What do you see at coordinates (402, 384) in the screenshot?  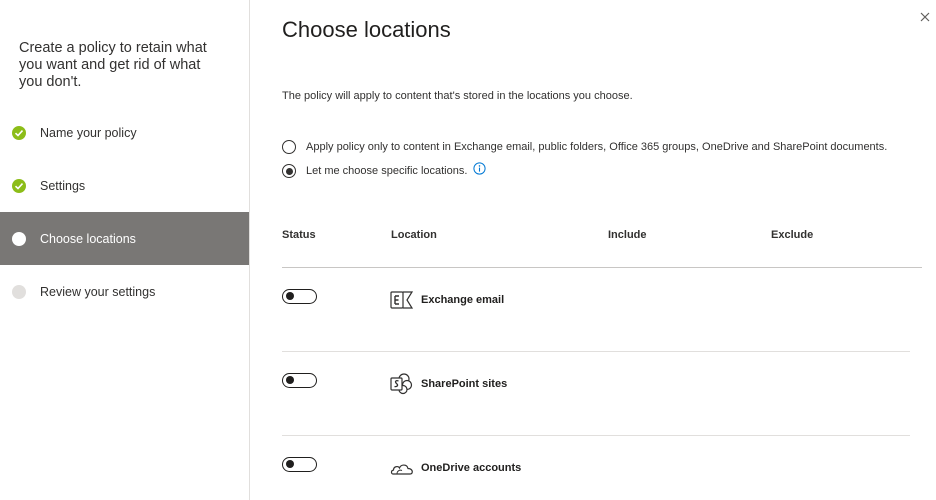 I see `sharepoint-icon` at bounding box center [402, 384].